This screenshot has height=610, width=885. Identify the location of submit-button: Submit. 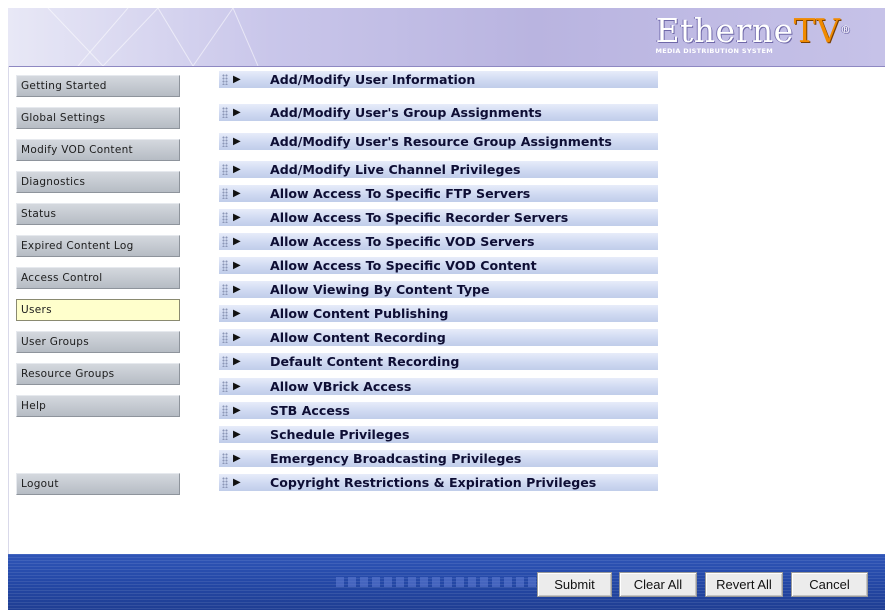
(574, 584).